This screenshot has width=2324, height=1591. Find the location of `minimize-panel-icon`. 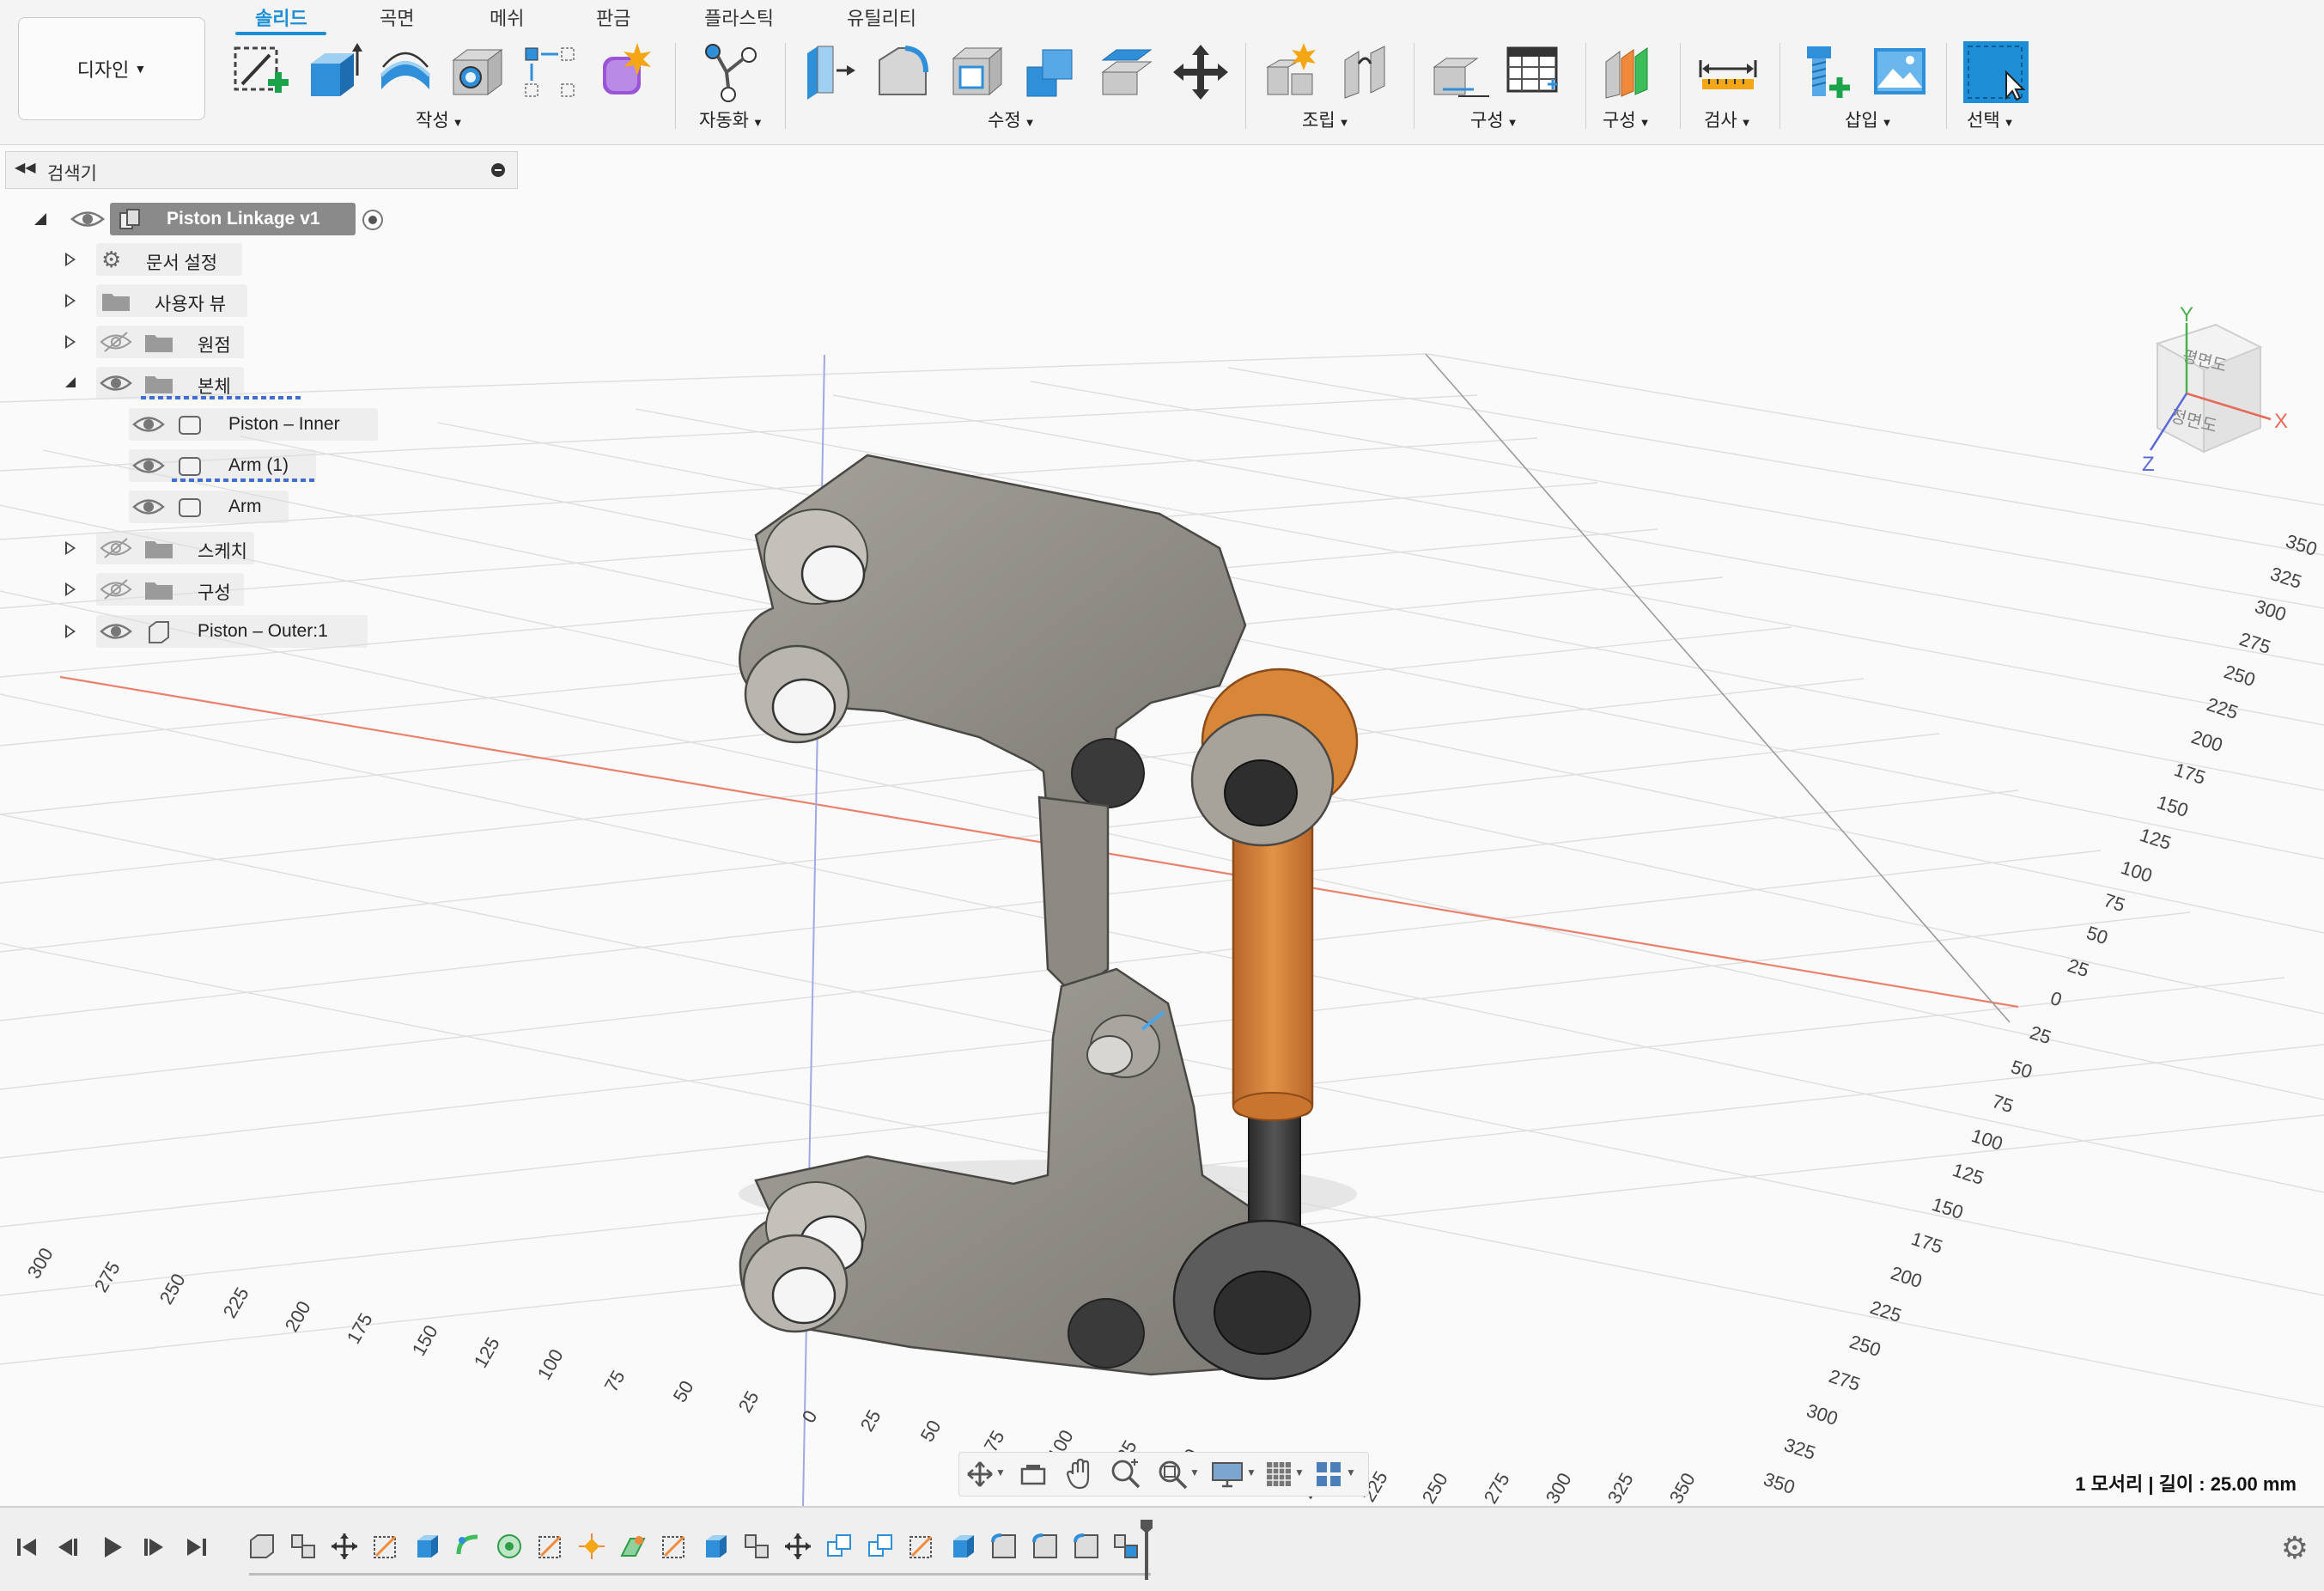

minimize-panel-icon is located at coordinates (498, 170).